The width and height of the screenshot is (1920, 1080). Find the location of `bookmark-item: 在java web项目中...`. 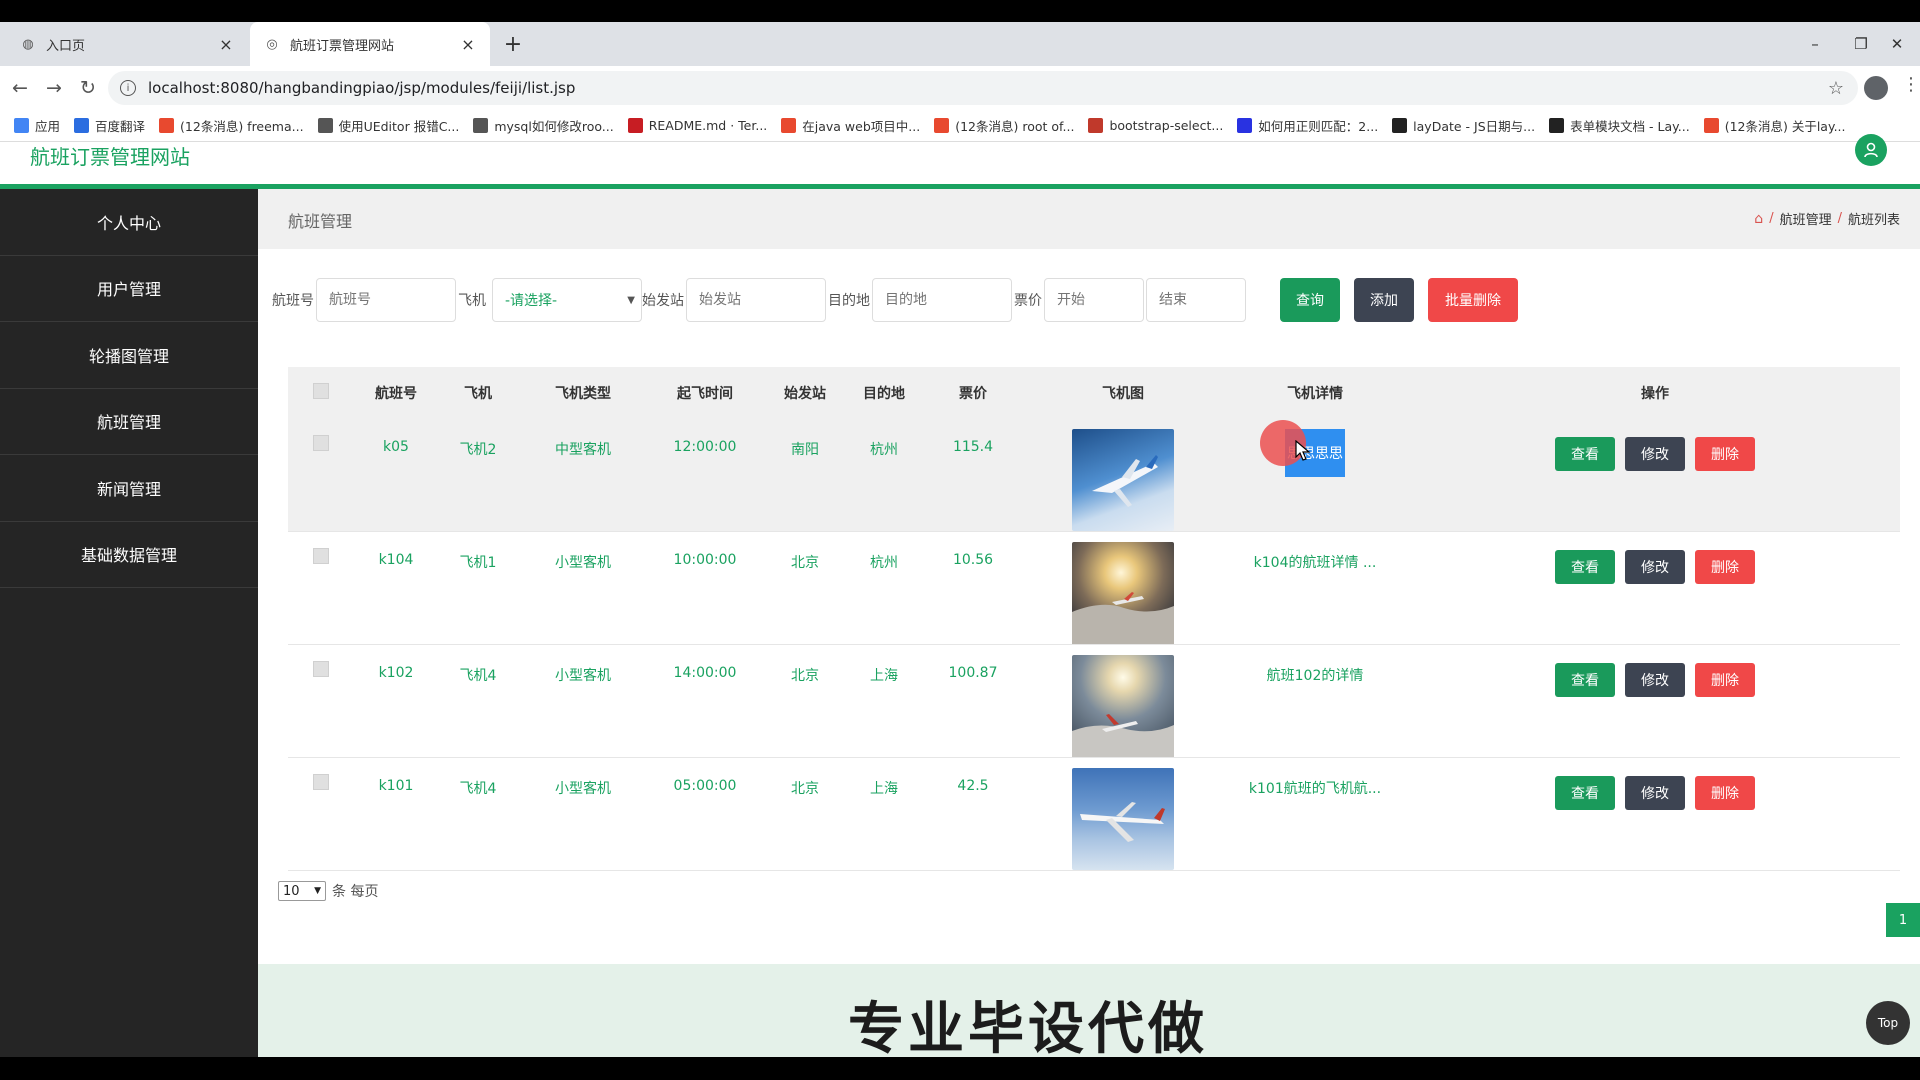

bookmark-item: 在java web项目中... is located at coordinates (850, 125).